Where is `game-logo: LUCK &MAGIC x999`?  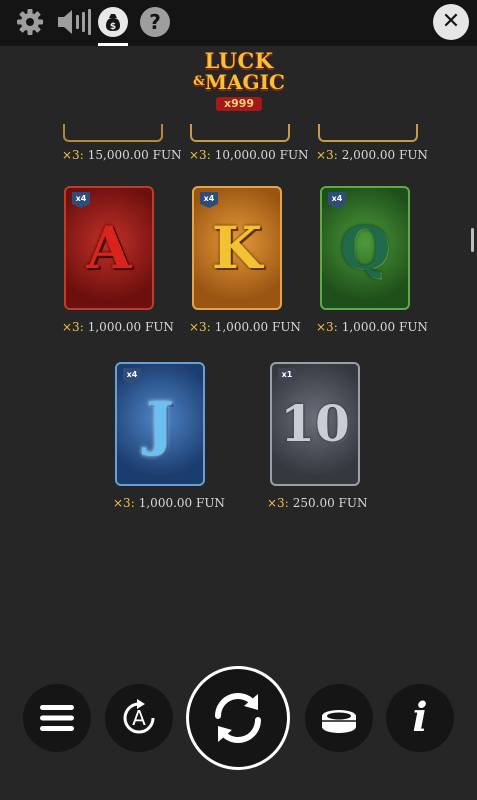
game-logo: LUCK &MAGIC x999 is located at coordinates (239, 89).